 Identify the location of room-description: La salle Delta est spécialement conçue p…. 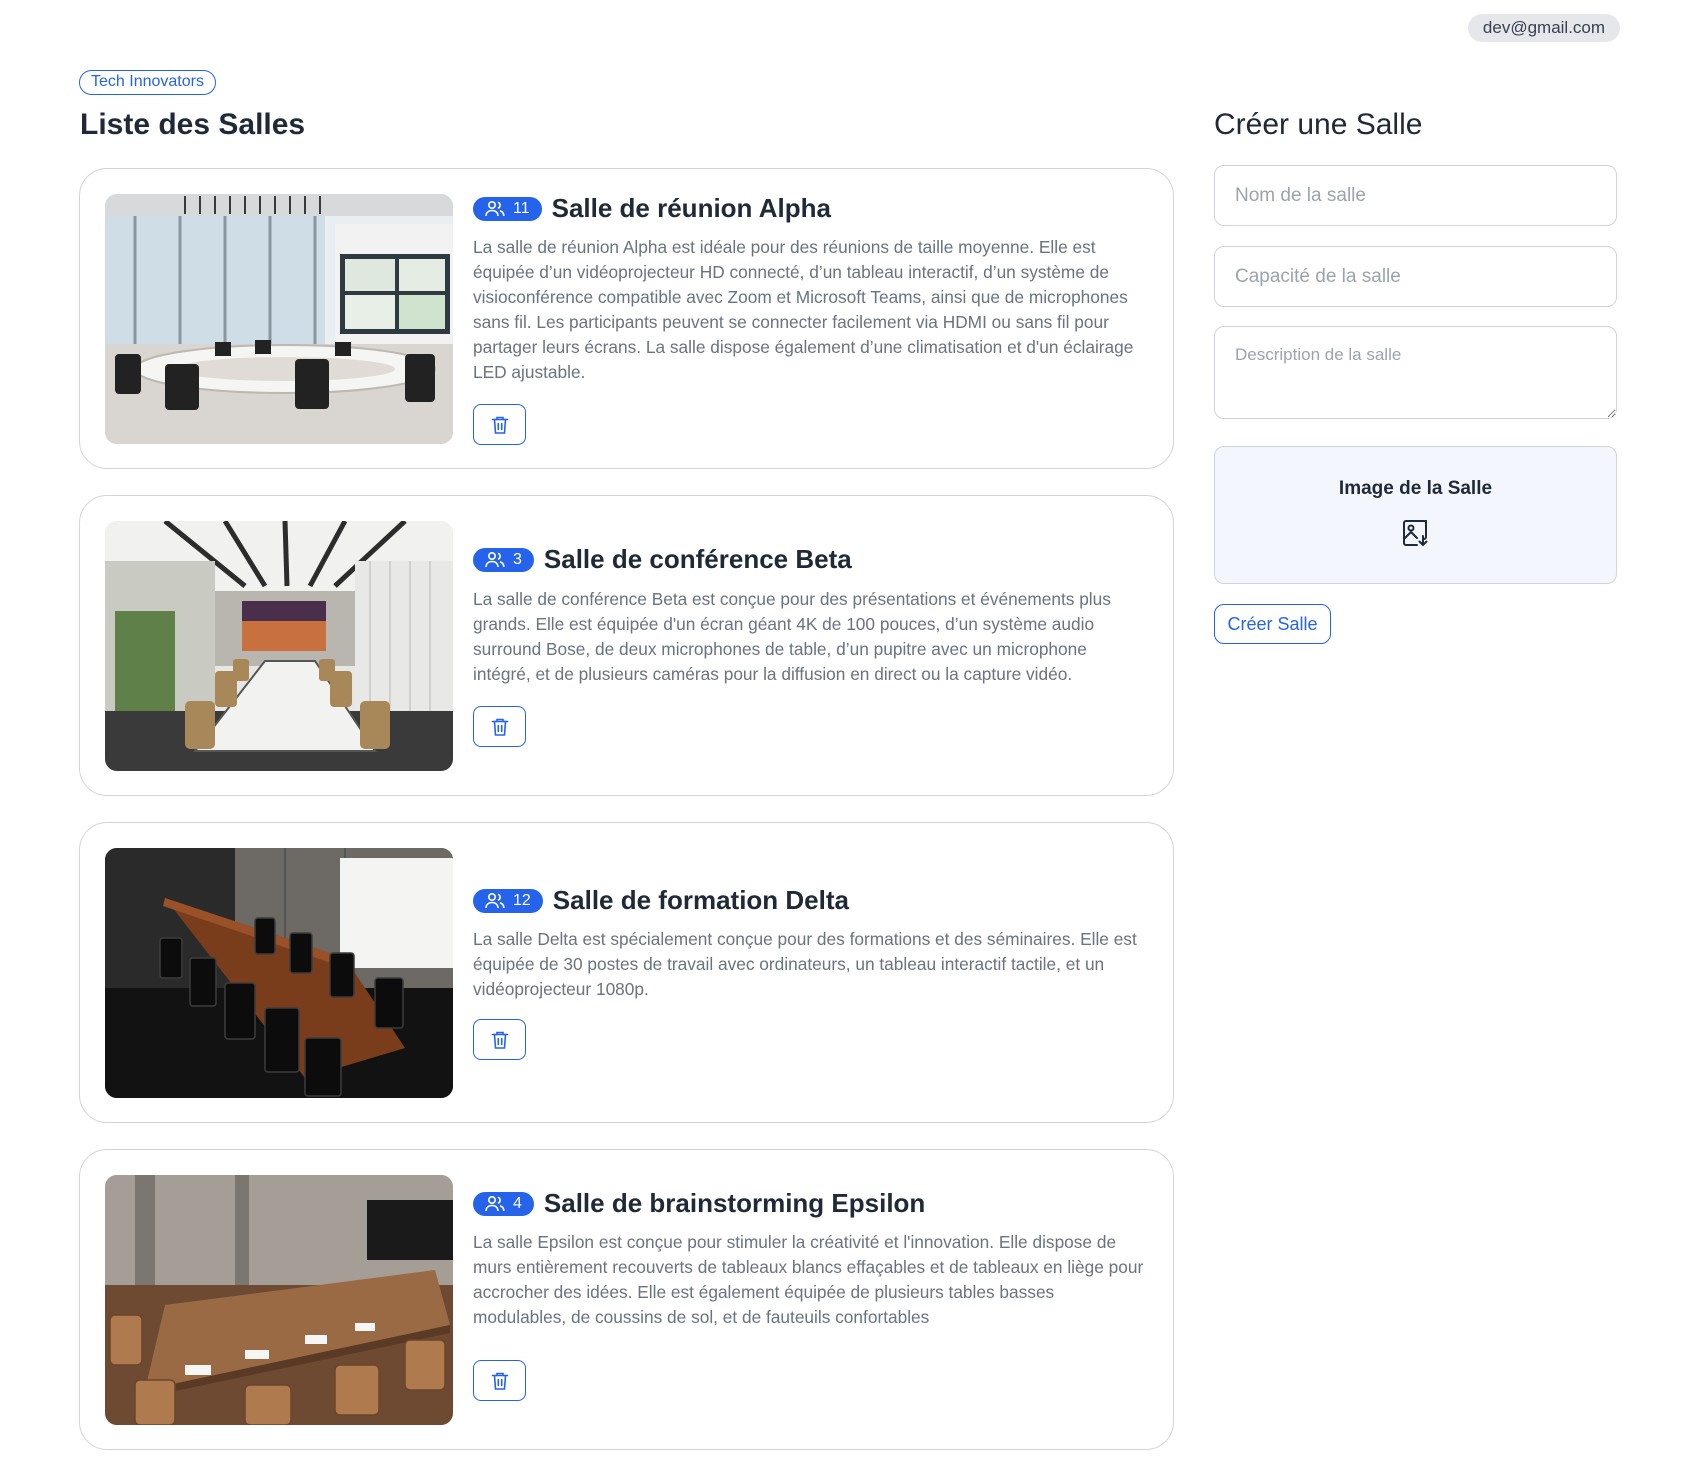
(805, 964).